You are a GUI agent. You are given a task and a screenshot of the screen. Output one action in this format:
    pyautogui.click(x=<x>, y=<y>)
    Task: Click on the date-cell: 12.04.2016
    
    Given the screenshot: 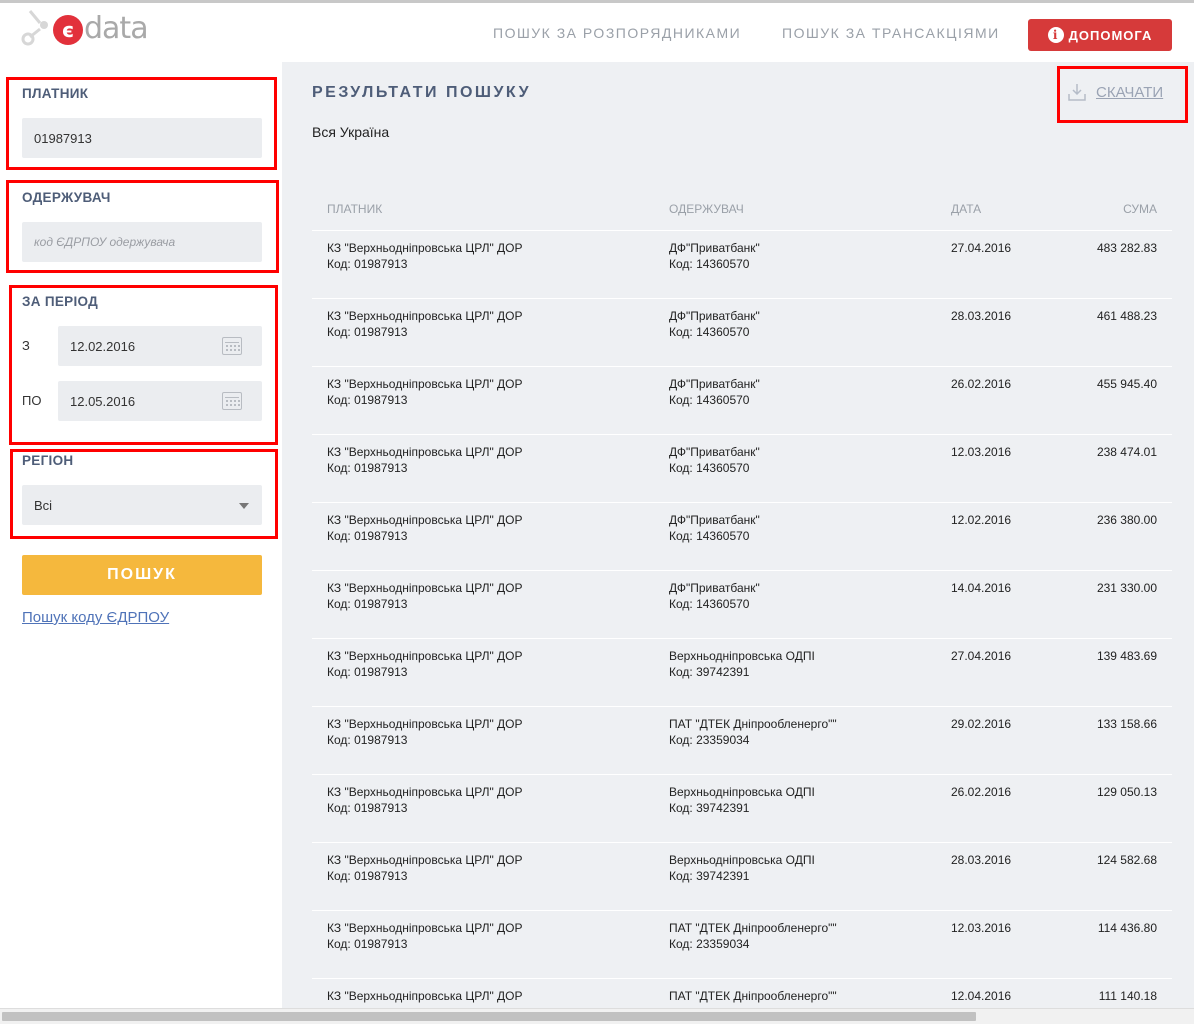 What is the action you would take?
    pyautogui.click(x=981, y=996)
    